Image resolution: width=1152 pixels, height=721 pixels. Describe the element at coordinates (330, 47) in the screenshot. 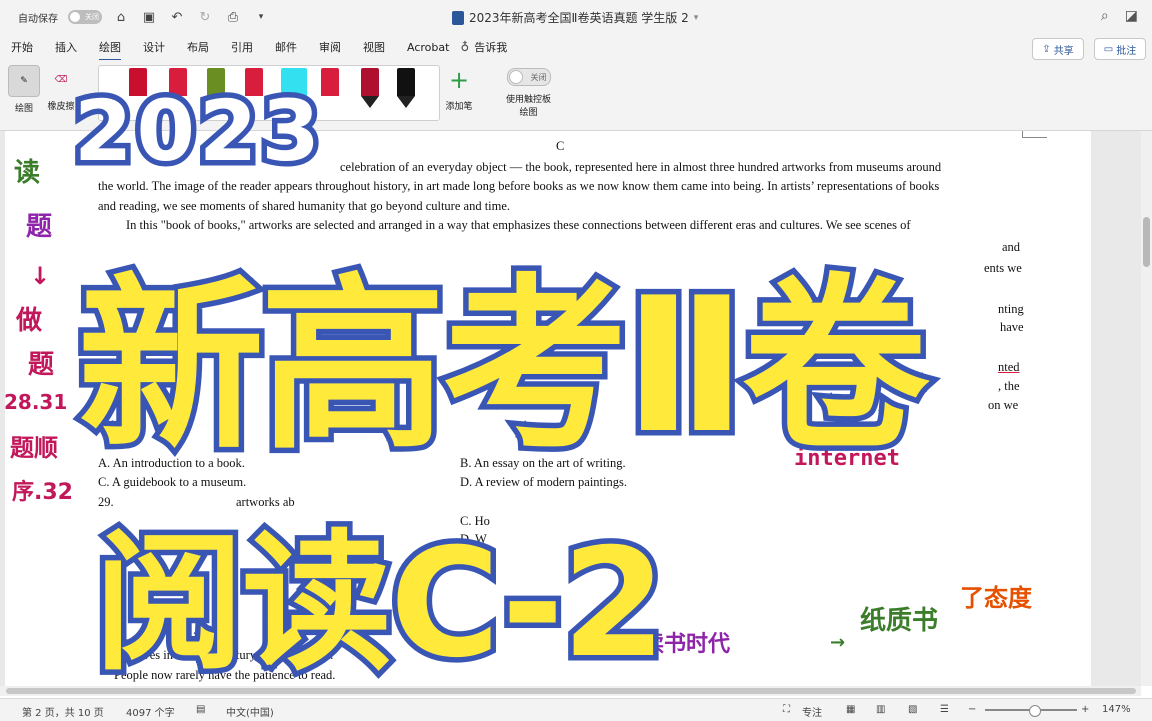

I see `tab-review: 审阅` at that location.